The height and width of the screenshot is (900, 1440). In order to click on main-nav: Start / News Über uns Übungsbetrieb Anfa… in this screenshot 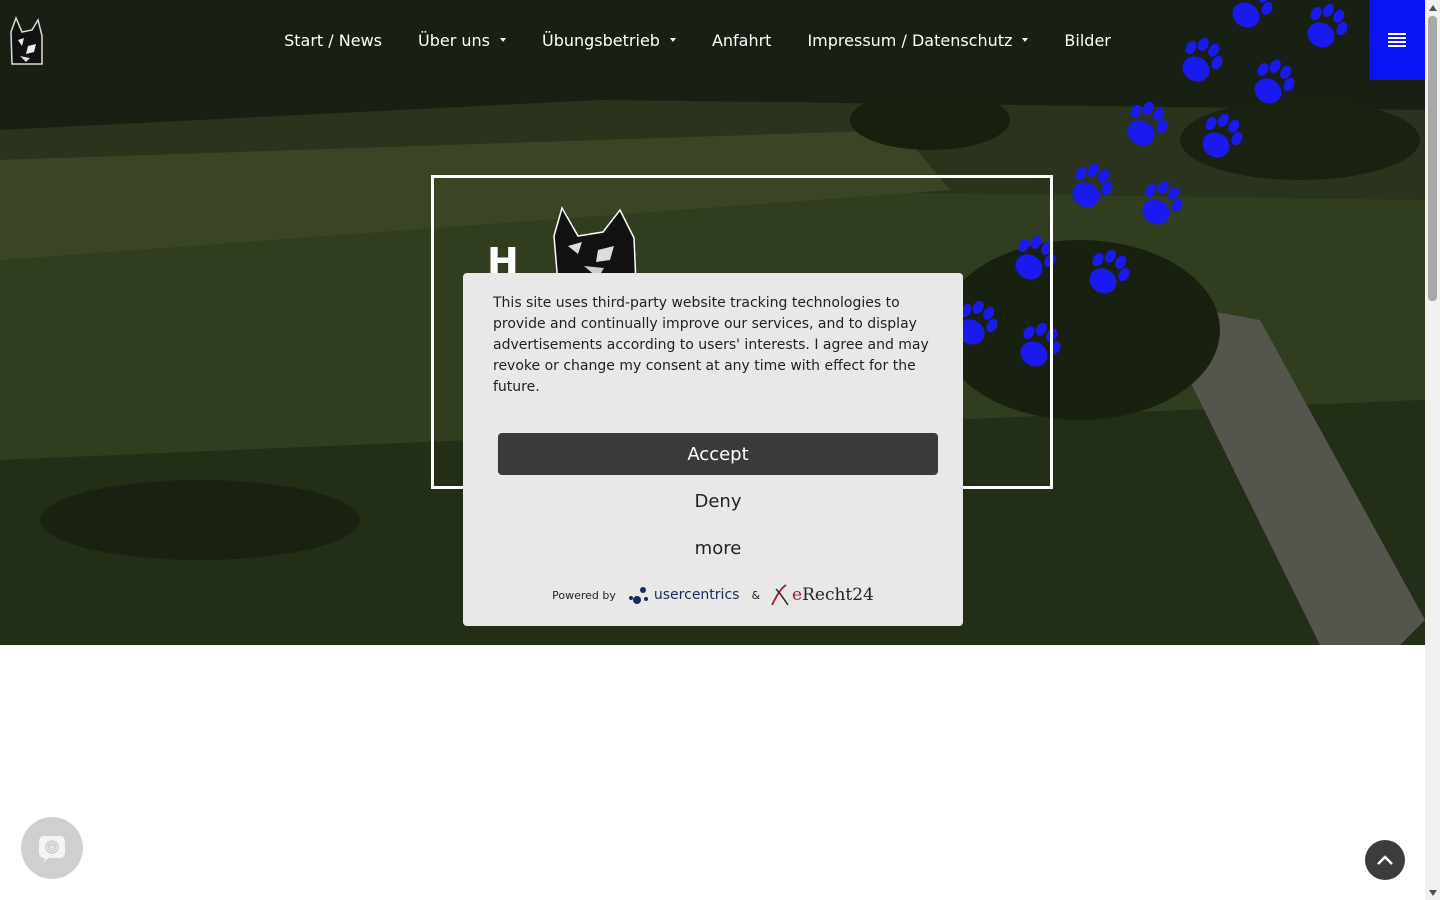, I will do `click(712, 40)`.